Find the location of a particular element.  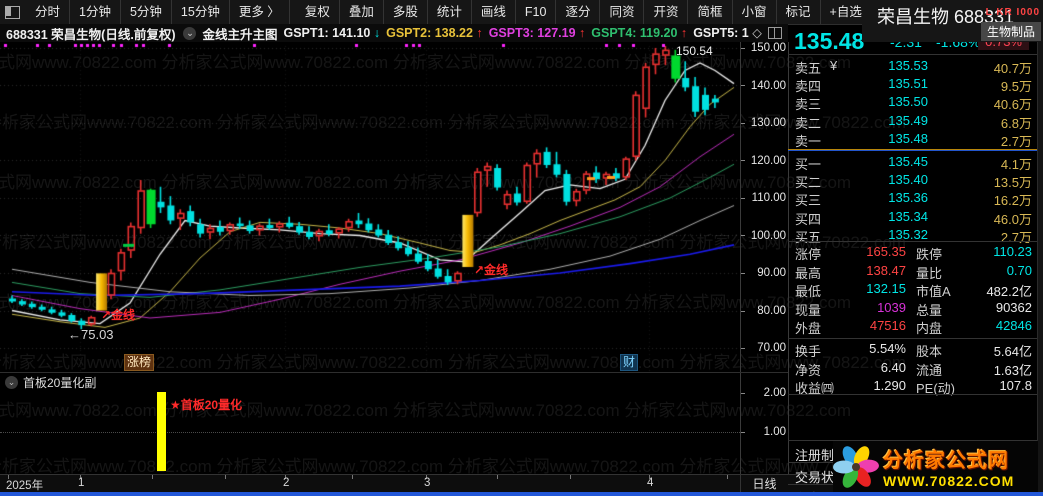

bid-row-2: 买二 135.40 13.5万 is located at coordinates (912, 181).